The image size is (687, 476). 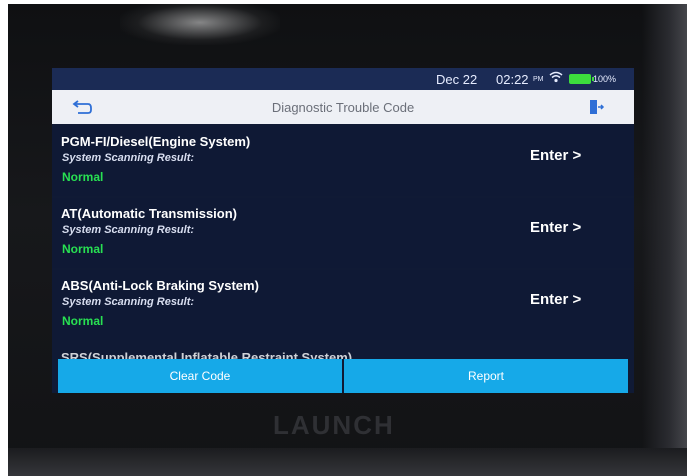 What do you see at coordinates (556, 78) in the screenshot?
I see `wifi-icon` at bounding box center [556, 78].